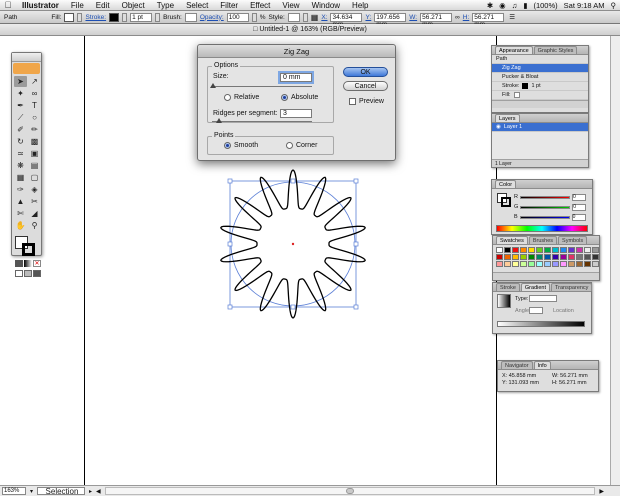 This screenshot has height=496, width=620. I want to click on eyedropper-tool-icon: ✑, so click(20, 189).